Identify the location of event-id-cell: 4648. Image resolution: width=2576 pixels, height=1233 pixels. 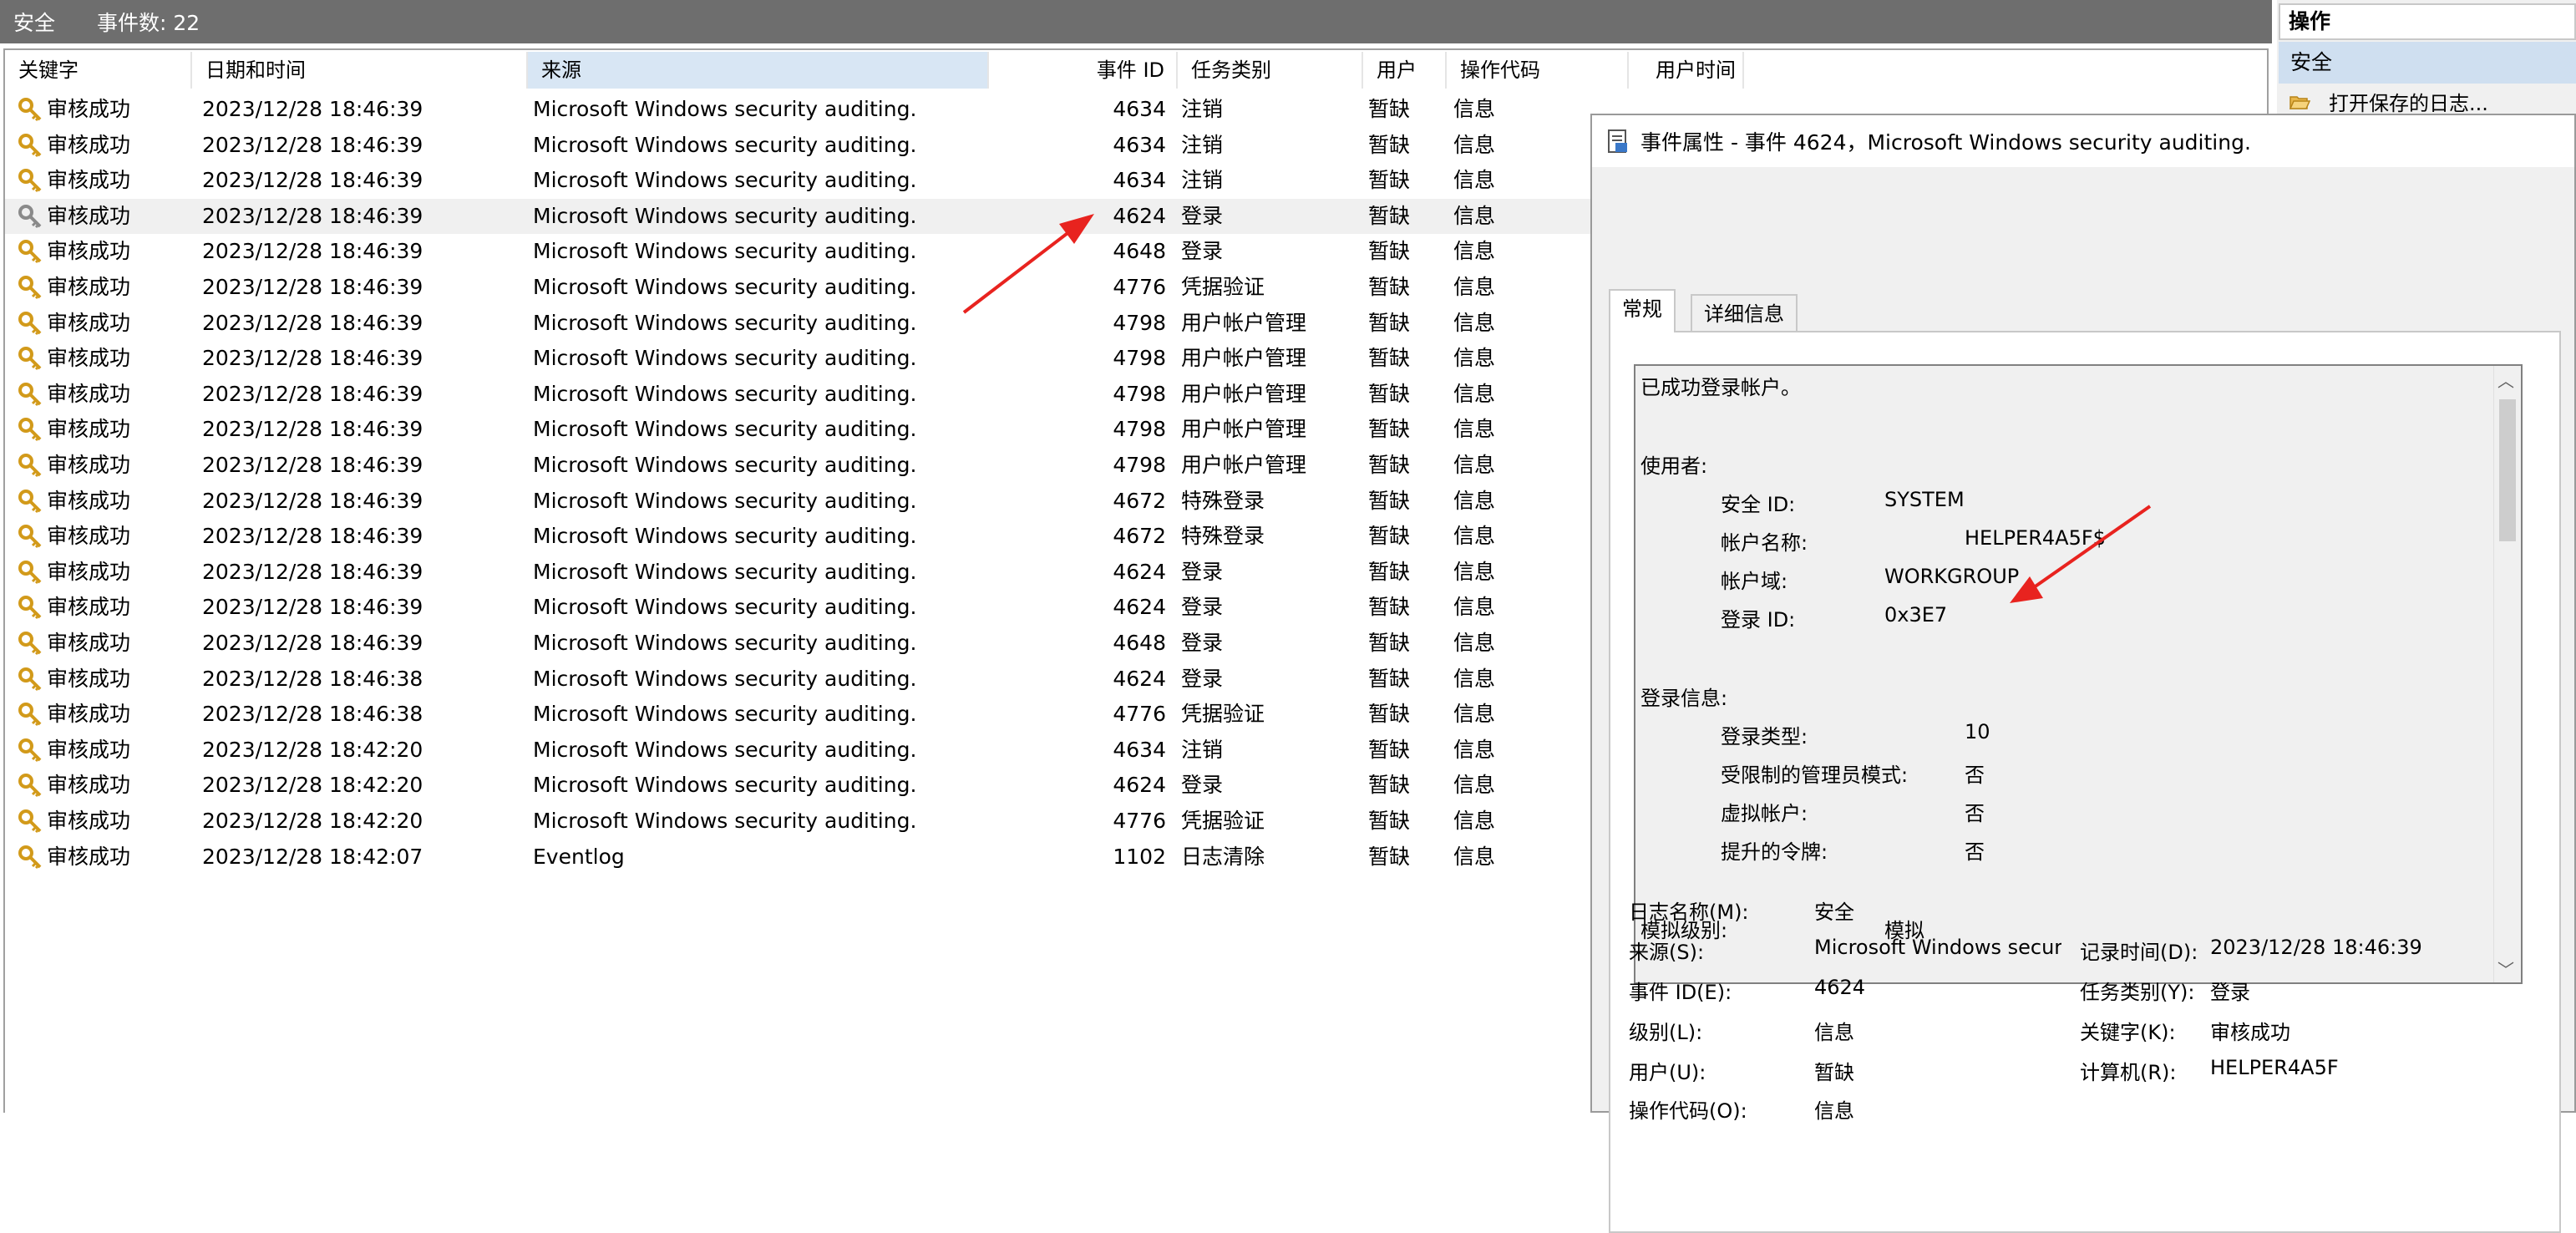
(1139, 643).